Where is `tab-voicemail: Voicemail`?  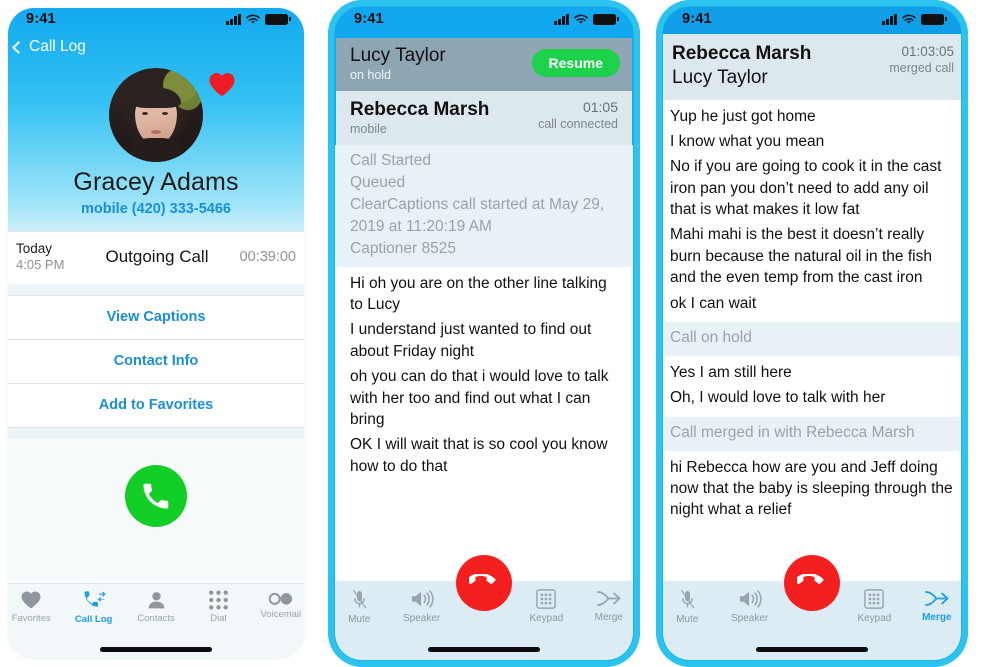
tab-voicemail: Voicemail is located at coordinates (281, 605).